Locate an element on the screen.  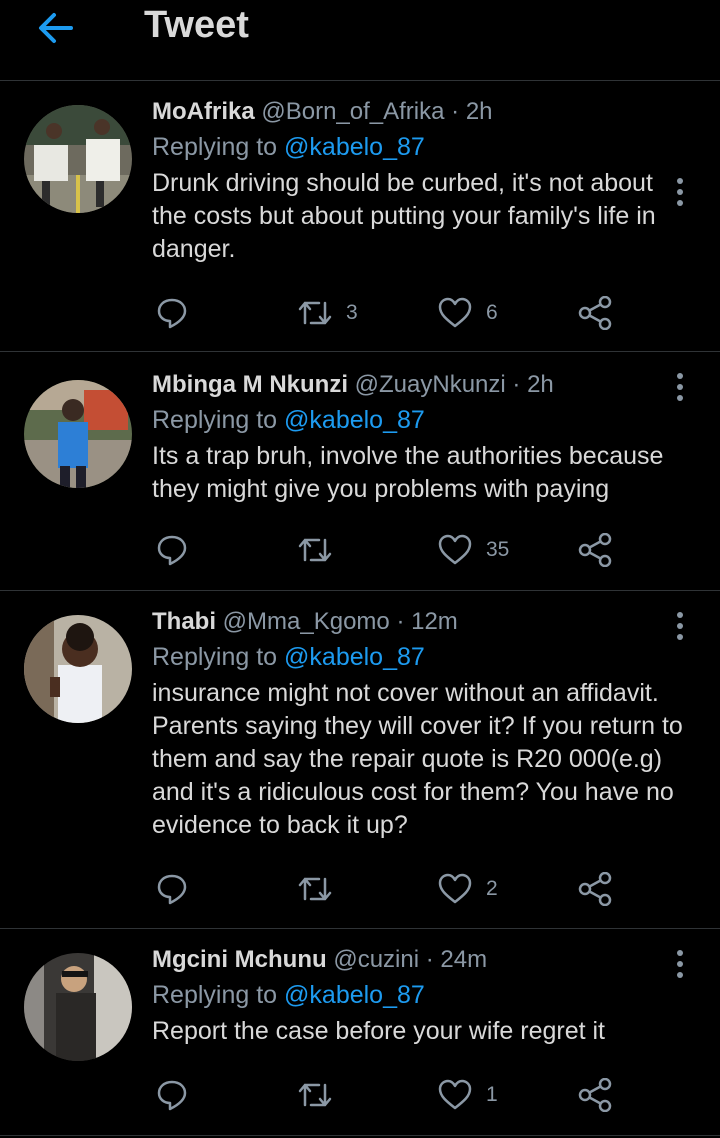
like-button: 1 is located at coordinates (468, 1095).